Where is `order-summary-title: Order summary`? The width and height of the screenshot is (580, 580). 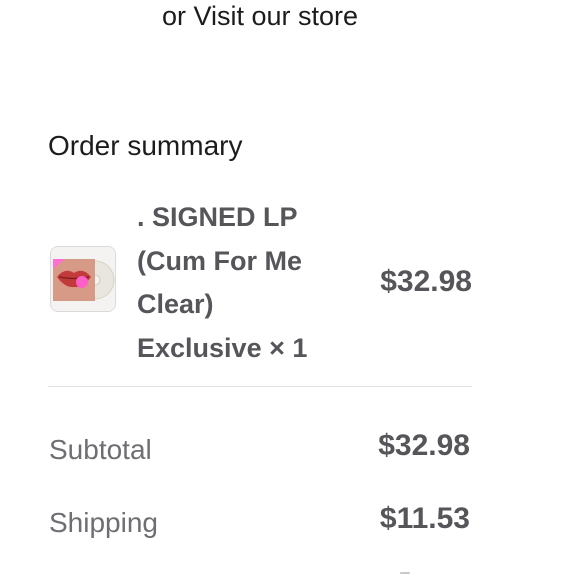 order-summary-title: Order summary is located at coordinates (145, 145).